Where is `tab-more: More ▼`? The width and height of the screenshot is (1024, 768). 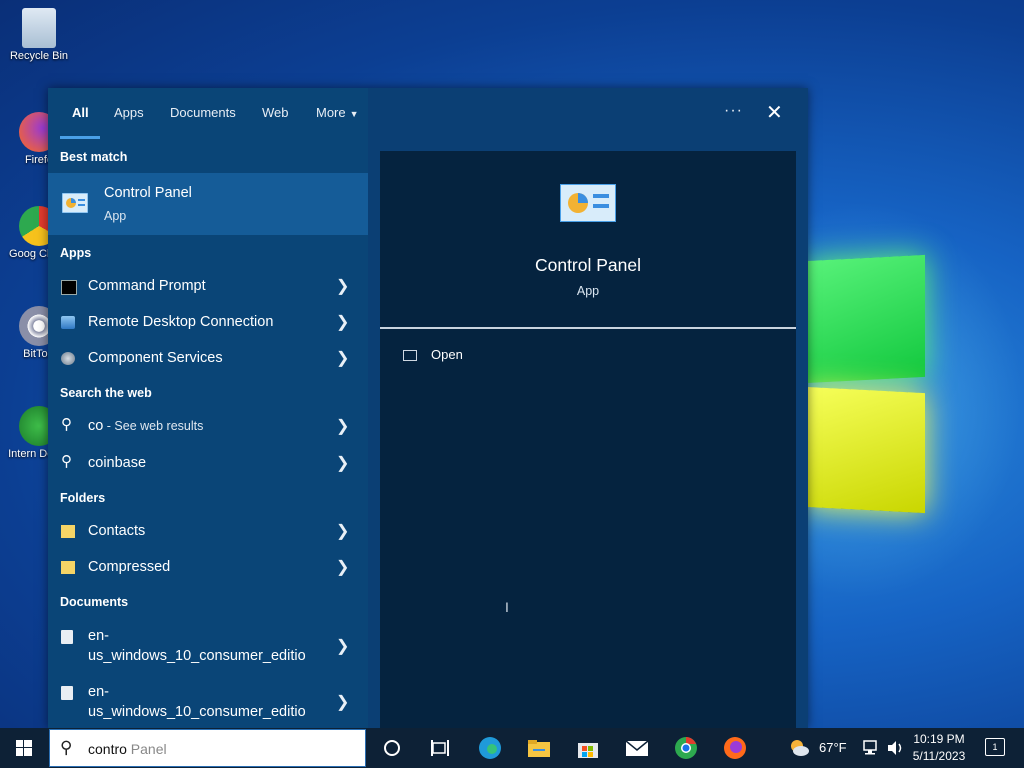 tab-more: More ▼ is located at coordinates (337, 112).